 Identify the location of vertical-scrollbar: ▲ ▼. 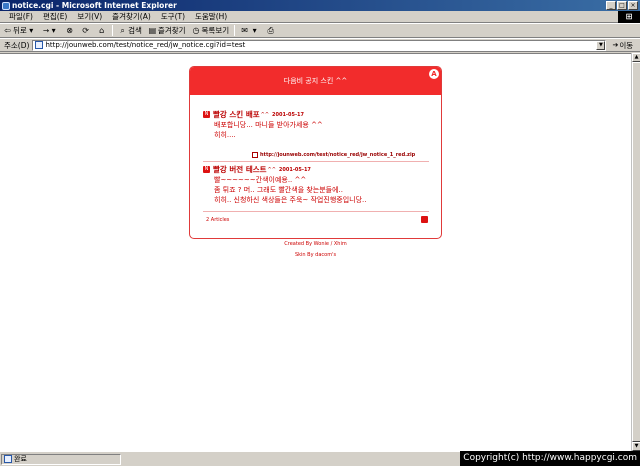
(635, 252).